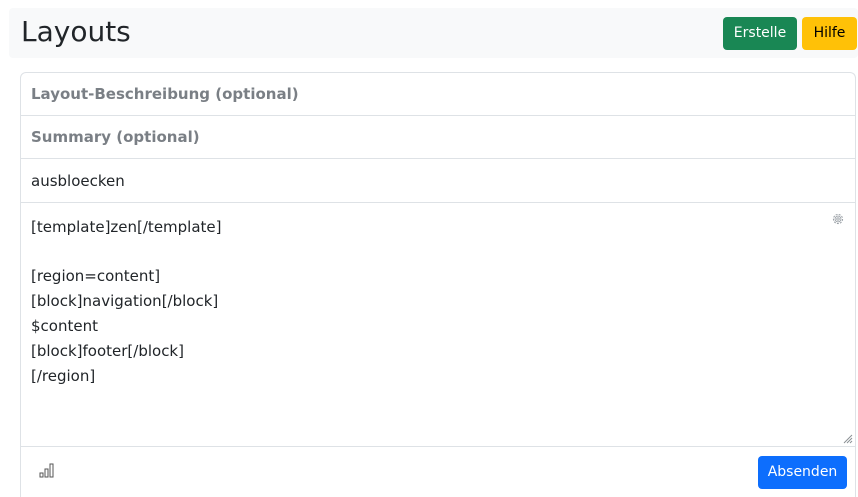 Image resolution: width=858 pixels, height=497 pixels. I want to click on summary-placeholder: Summary (optional), so click(115, 137).